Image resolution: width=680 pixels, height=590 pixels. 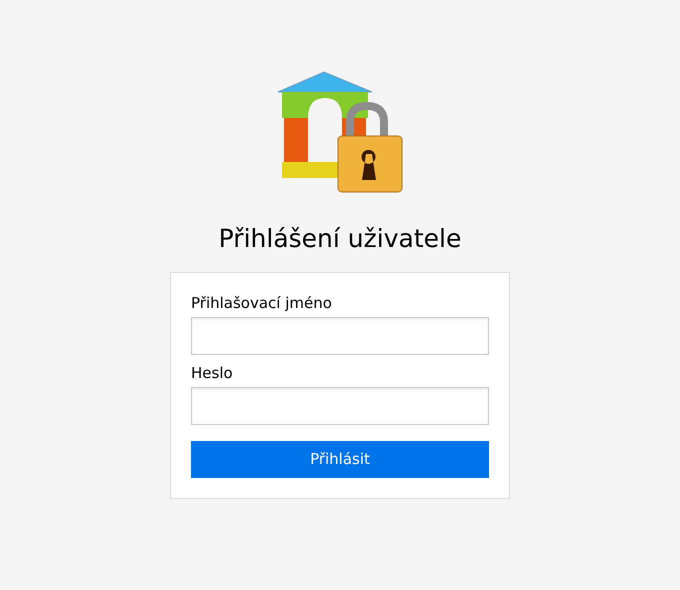 What do you see at coordinates (340, 459) in the screenshot?
I see `login-button: Přihlásit` at bounding box center [340, 459].